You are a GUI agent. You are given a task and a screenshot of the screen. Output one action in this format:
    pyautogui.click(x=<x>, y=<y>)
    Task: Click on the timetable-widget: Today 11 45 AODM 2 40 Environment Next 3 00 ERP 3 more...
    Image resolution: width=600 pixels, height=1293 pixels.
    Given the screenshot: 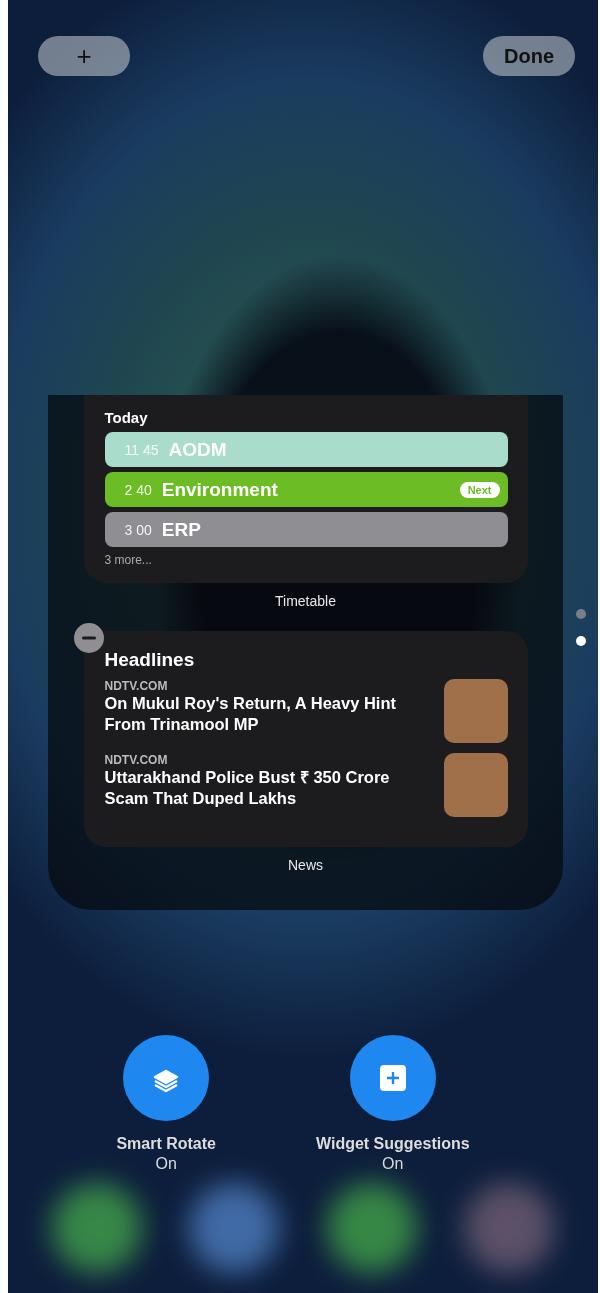 What is the action you would take?
    pyautogui.click(x=305, y=489)
    